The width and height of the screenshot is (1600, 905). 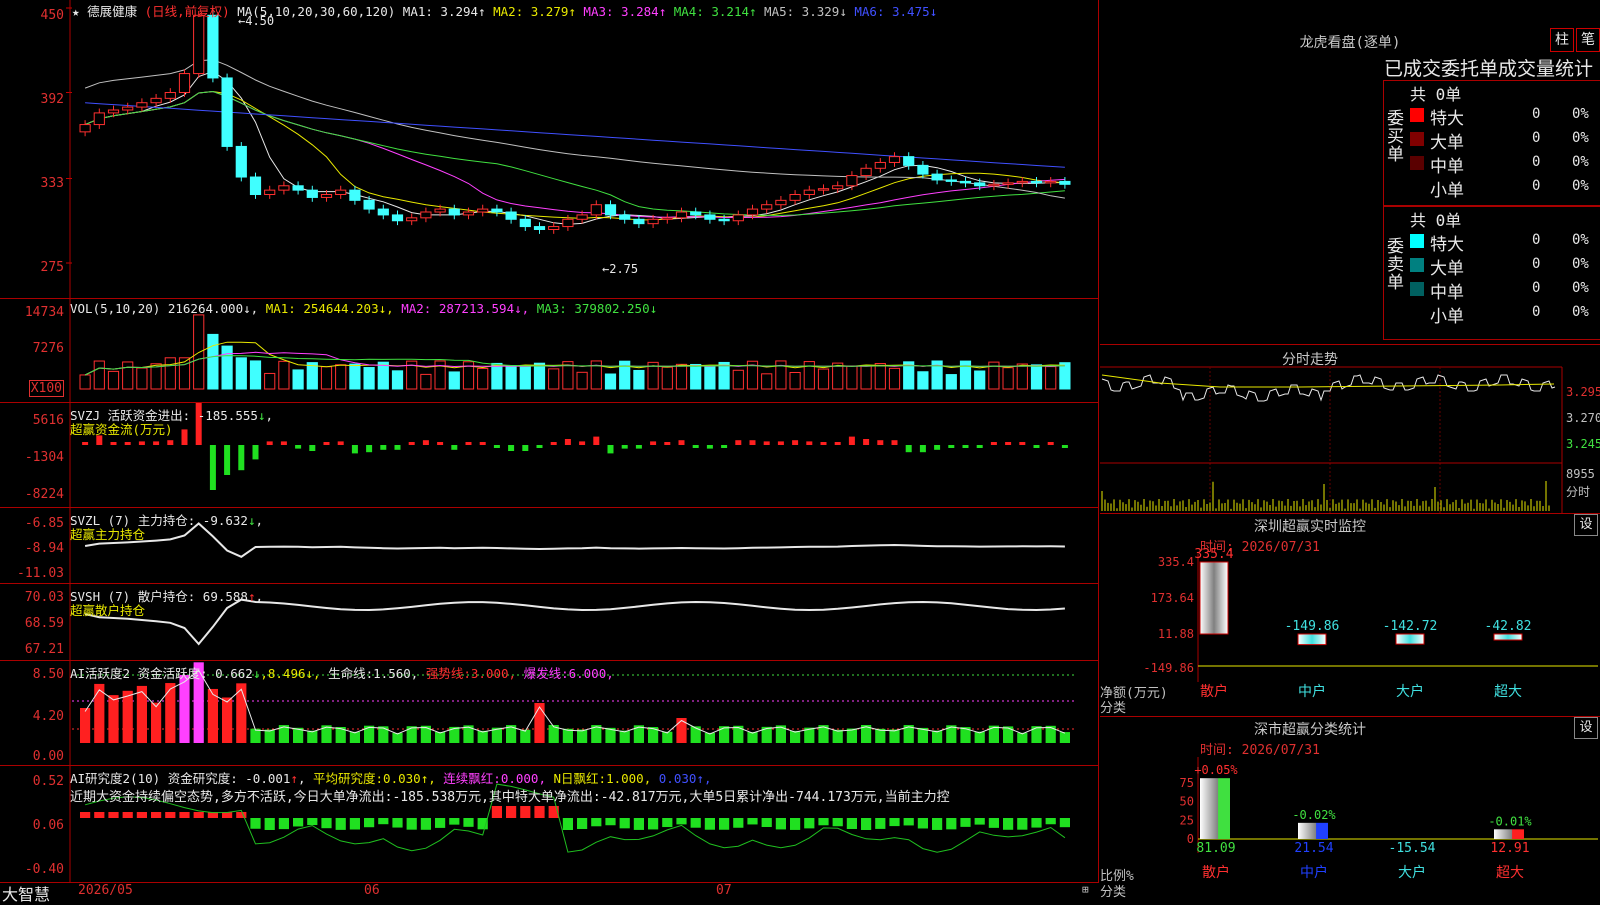 What do you see at coordinates (1503, 314) in the screenshot?
I see `order-row: 小单 0 0%` at bounding box center [1503, 314].